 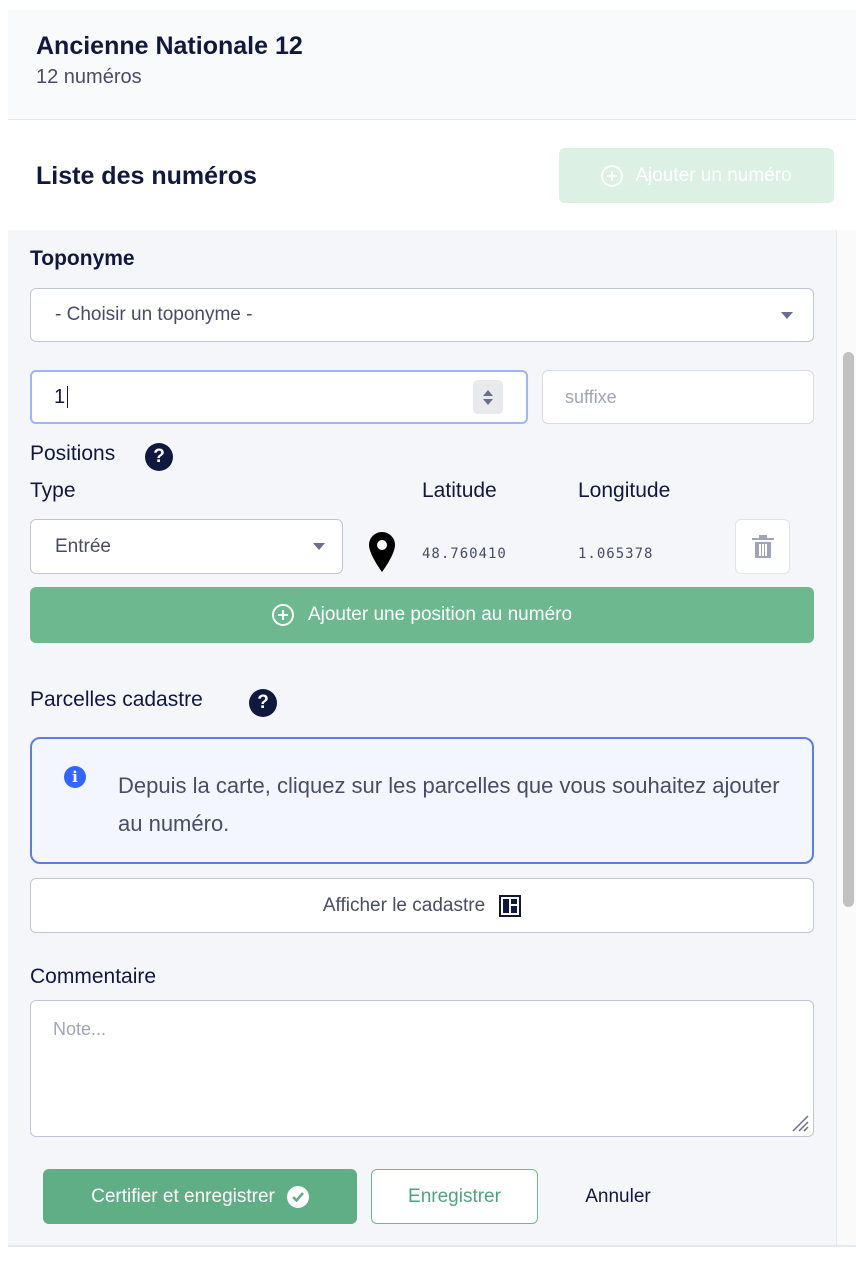 I want to click on comment-label: Commentaire, so click(x=93, y=976).